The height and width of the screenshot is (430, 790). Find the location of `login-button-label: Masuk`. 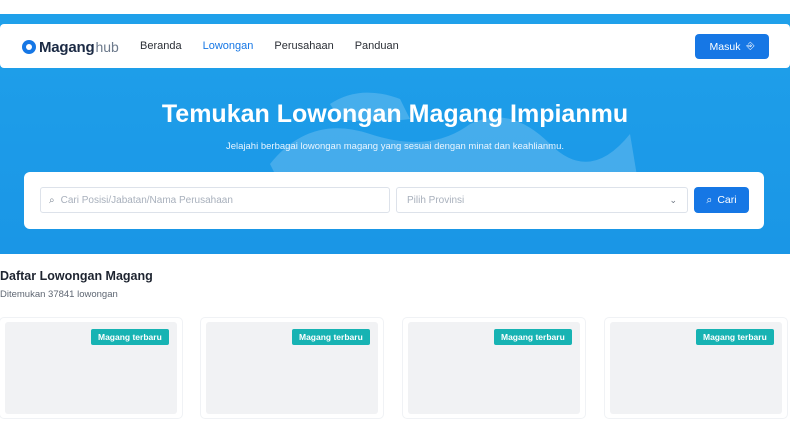

login-button-label: Masuk is located at coordinates (725, 46).